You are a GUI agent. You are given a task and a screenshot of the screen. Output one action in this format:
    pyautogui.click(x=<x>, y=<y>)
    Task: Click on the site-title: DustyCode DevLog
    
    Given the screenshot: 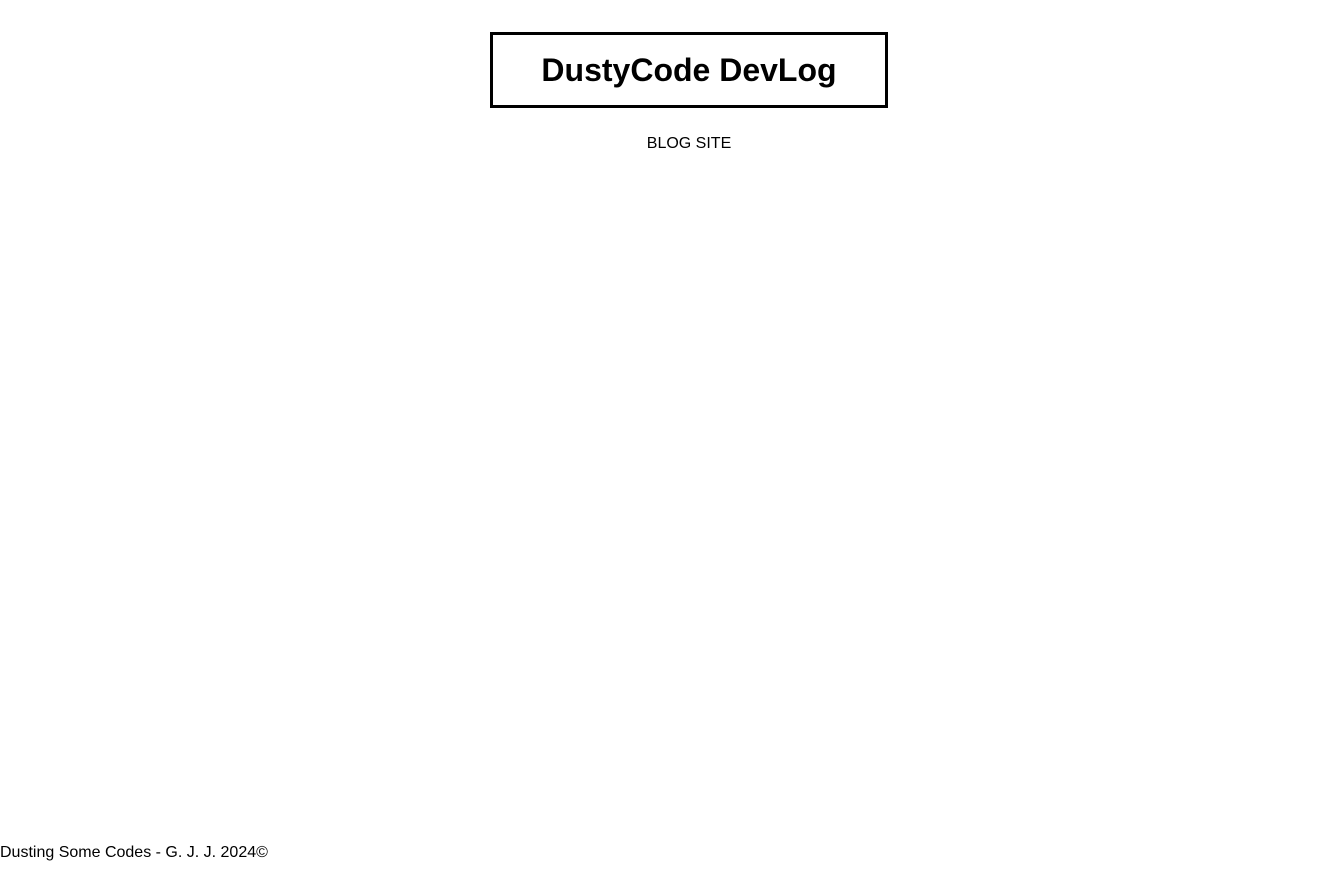 What is the action you would take?
    pyautogui.click(x=689, y=70)
    